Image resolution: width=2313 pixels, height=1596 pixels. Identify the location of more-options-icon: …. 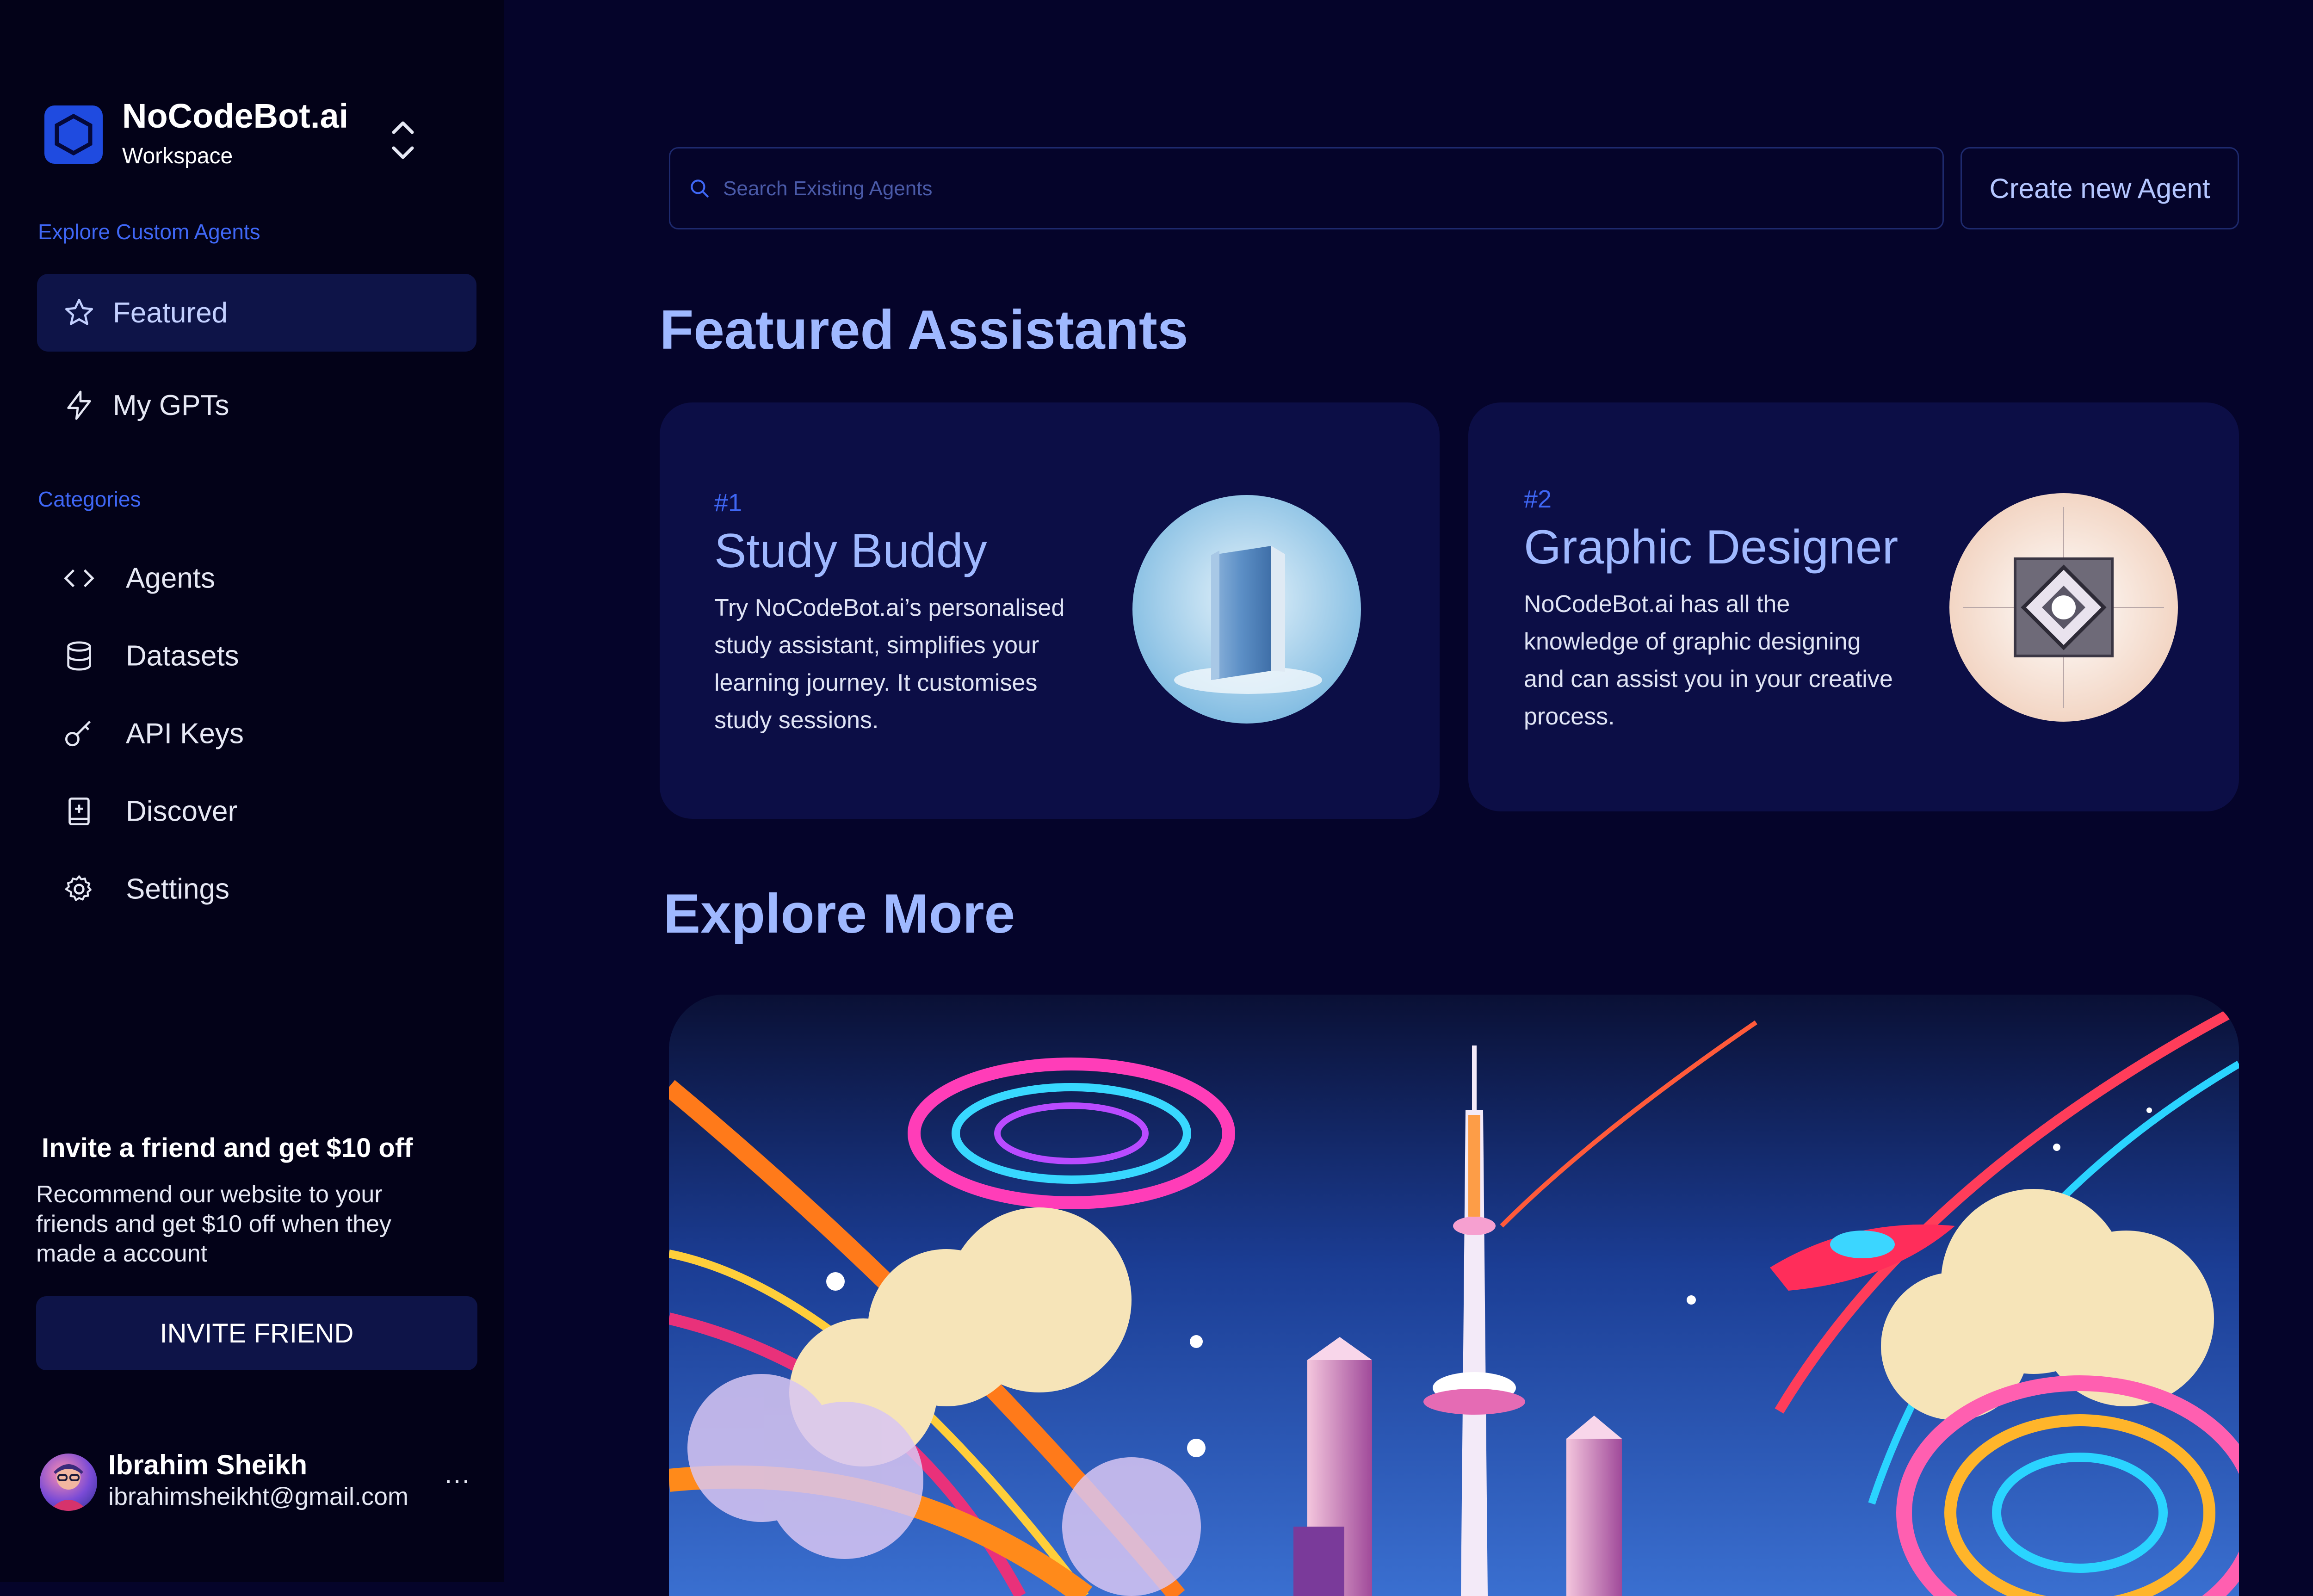
(457, 1476).